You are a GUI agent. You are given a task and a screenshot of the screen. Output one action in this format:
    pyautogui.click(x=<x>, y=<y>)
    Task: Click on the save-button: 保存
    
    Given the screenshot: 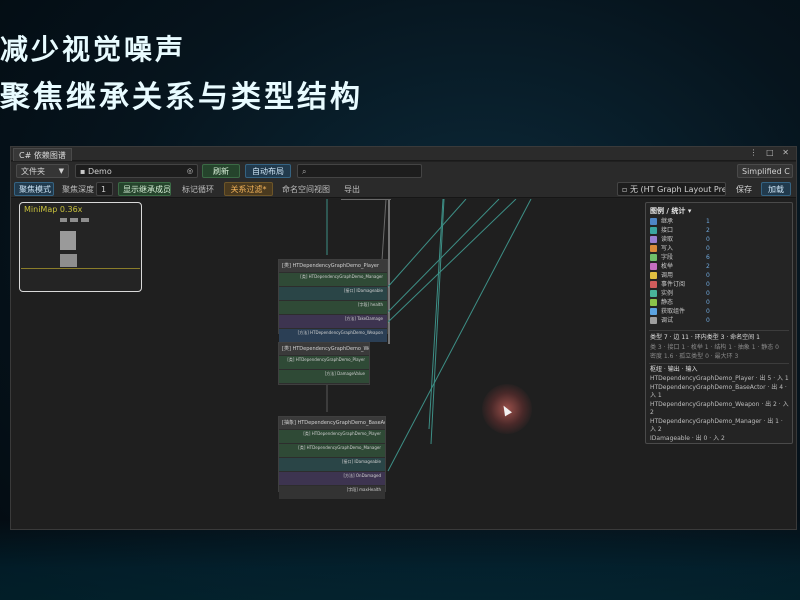 What is the action you would take?
    pyautogui.click(x=744, y=189)
    